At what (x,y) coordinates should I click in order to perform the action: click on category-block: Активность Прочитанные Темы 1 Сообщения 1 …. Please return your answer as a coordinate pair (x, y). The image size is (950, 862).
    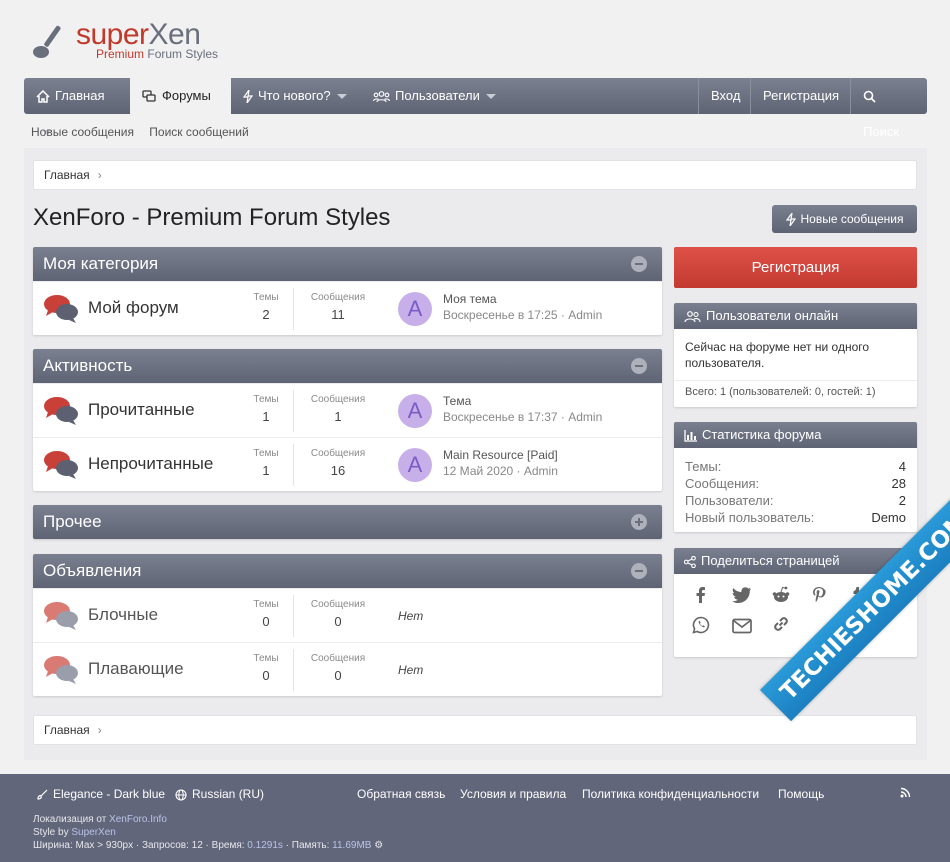
    Looking at the image, I should click on (347, 420).